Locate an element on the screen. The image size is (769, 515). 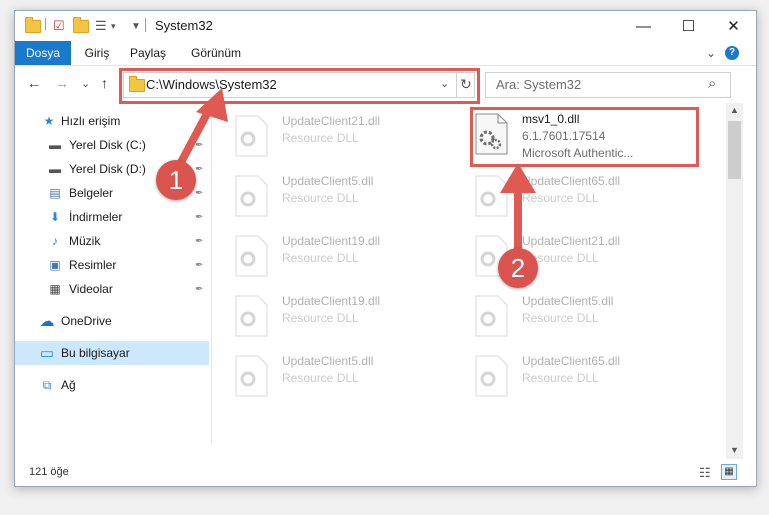
arrow-2-head is located at coordinates (518, 178).